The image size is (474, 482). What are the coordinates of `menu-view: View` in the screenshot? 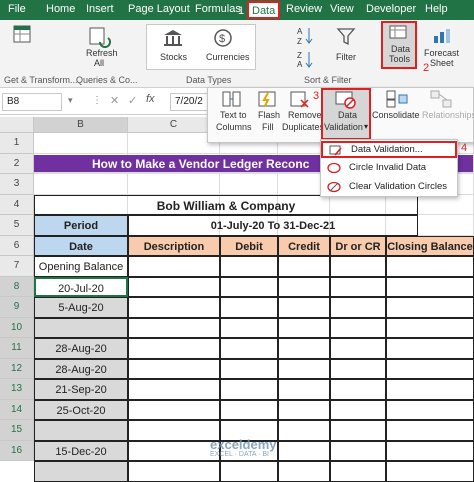 It's located at (342, 9).